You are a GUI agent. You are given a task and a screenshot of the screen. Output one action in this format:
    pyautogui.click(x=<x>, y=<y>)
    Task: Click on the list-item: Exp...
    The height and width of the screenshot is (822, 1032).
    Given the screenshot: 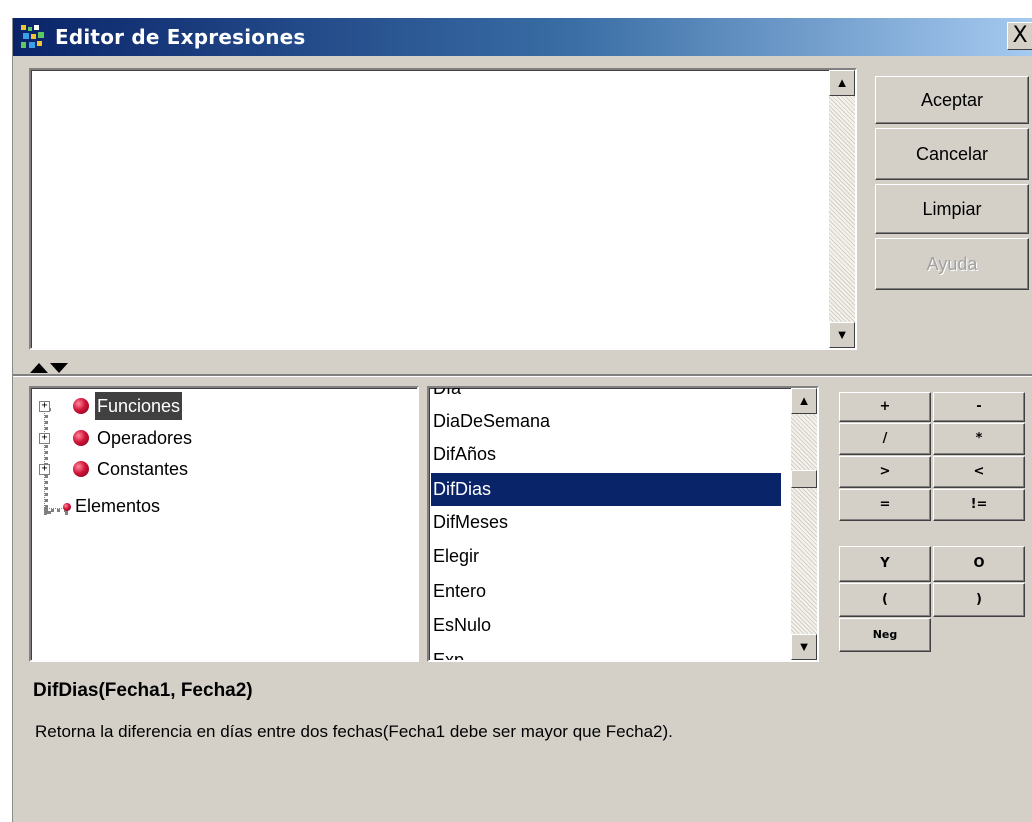 What is the action you would take?
    pyautogui.click(x=606, y=652)
    